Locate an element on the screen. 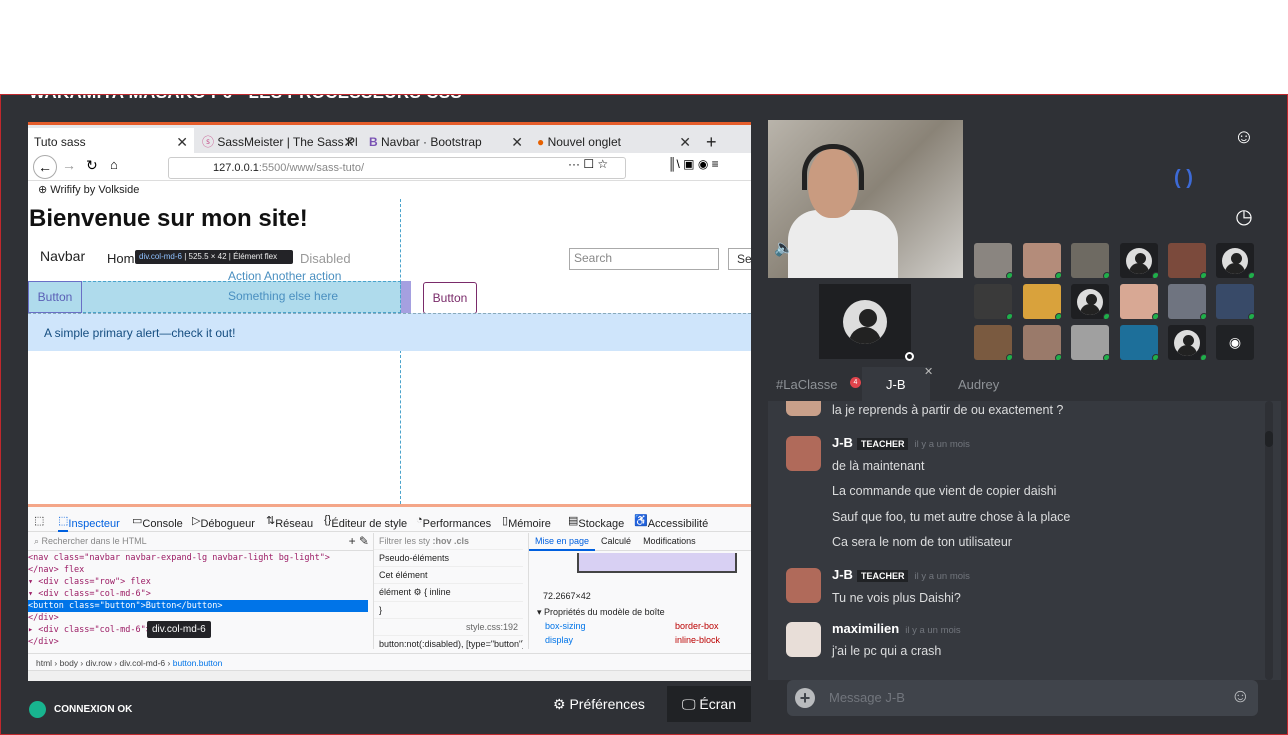 Image resolution: width=1288 pixels, height=735 pixels. rule-line: élément ⚙ { inline is located at coordinates (448, 593).